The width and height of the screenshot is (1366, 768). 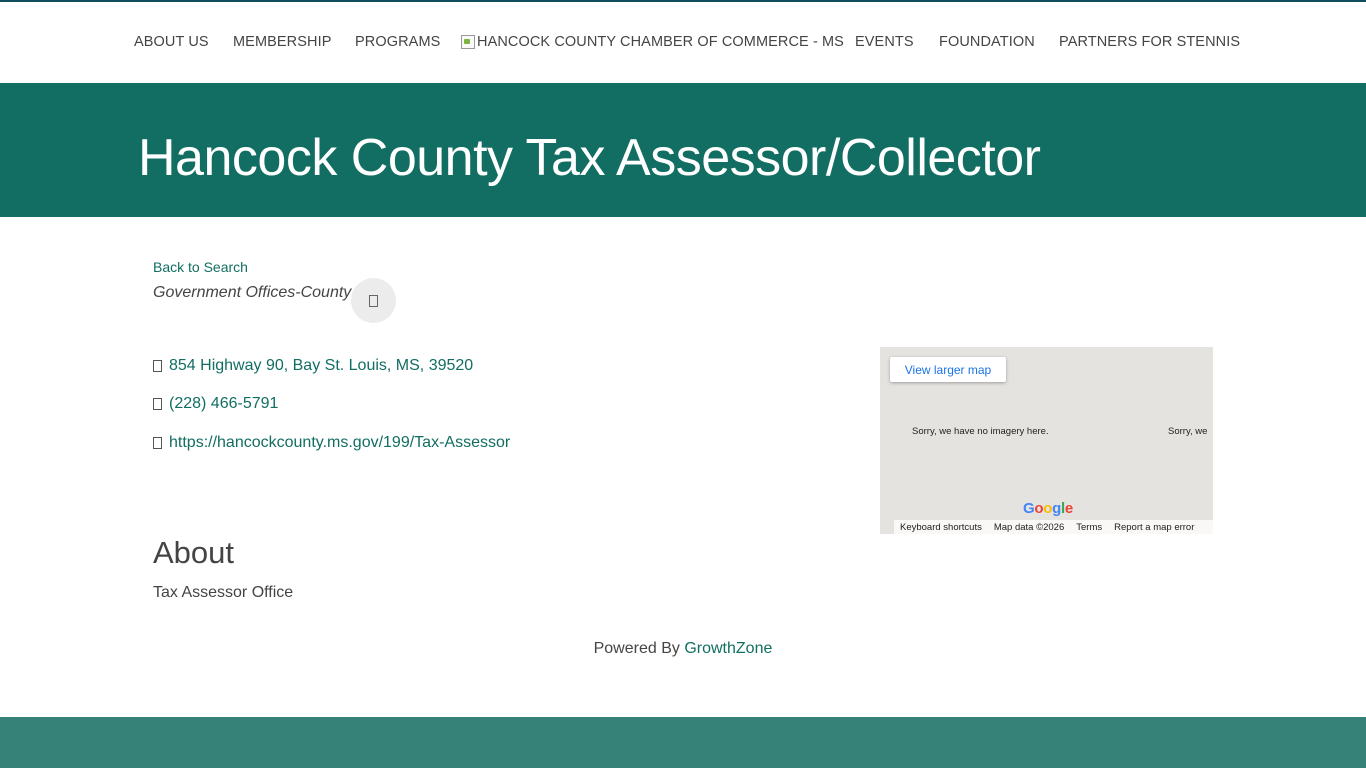 I want to click on address-link: 854 Highway 90, Bay St. Louis, MS, 39520, so click(x=321, y=366).